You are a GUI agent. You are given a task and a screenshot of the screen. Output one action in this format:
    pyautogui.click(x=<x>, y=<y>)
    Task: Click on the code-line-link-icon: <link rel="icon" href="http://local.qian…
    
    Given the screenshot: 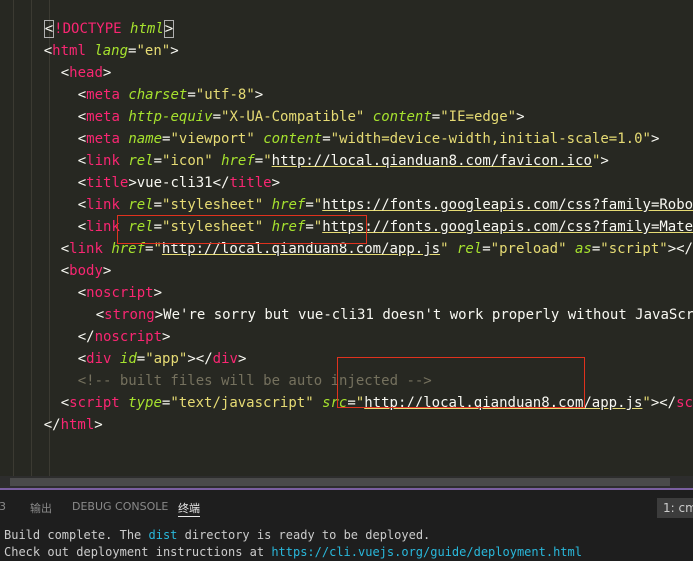 What is the action you would take?
    pyautogui.click(x=326, y=148)
    